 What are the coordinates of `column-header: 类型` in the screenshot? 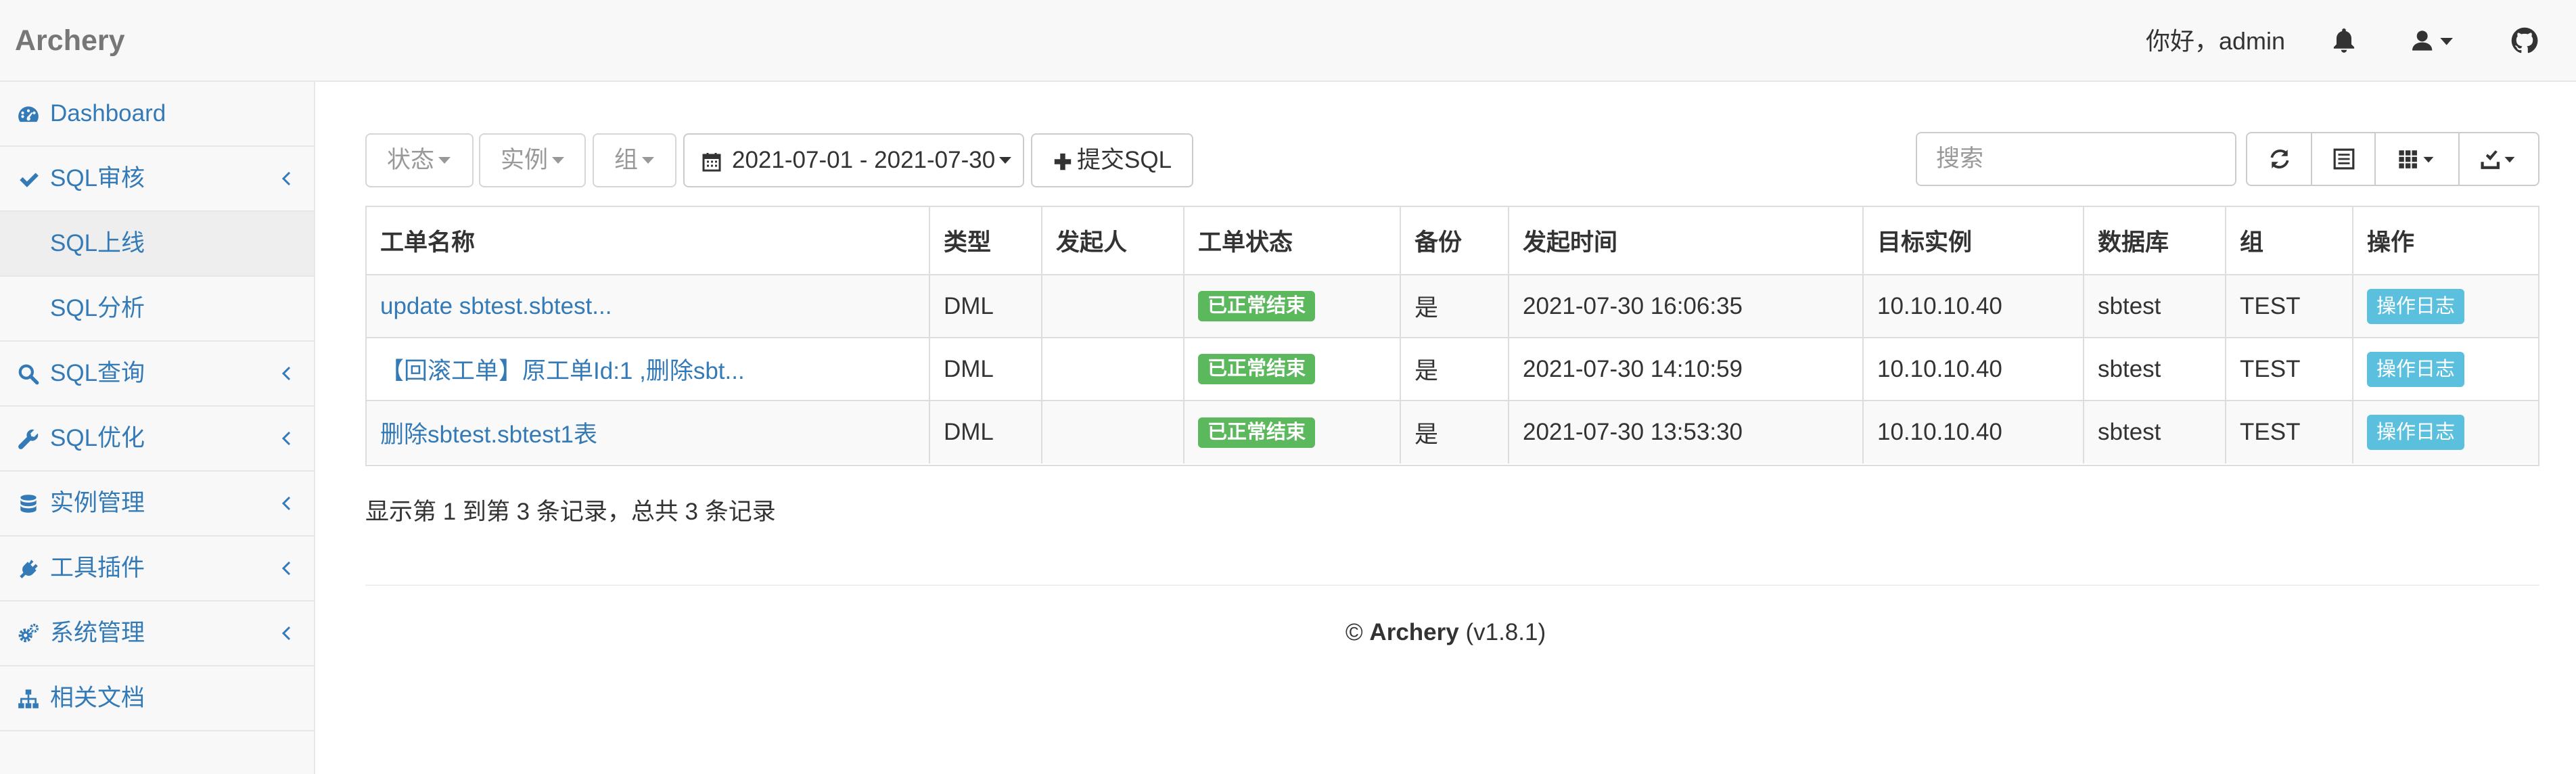 It's located at (986, 241).